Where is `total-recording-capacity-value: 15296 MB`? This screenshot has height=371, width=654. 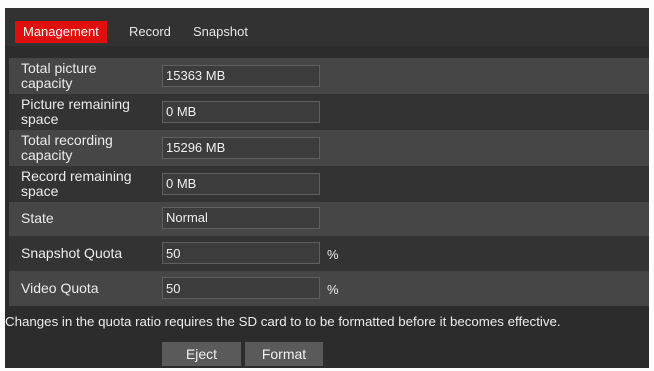 total-recording-capacity-value: 15296 MB is located at coordinates (241, 148).